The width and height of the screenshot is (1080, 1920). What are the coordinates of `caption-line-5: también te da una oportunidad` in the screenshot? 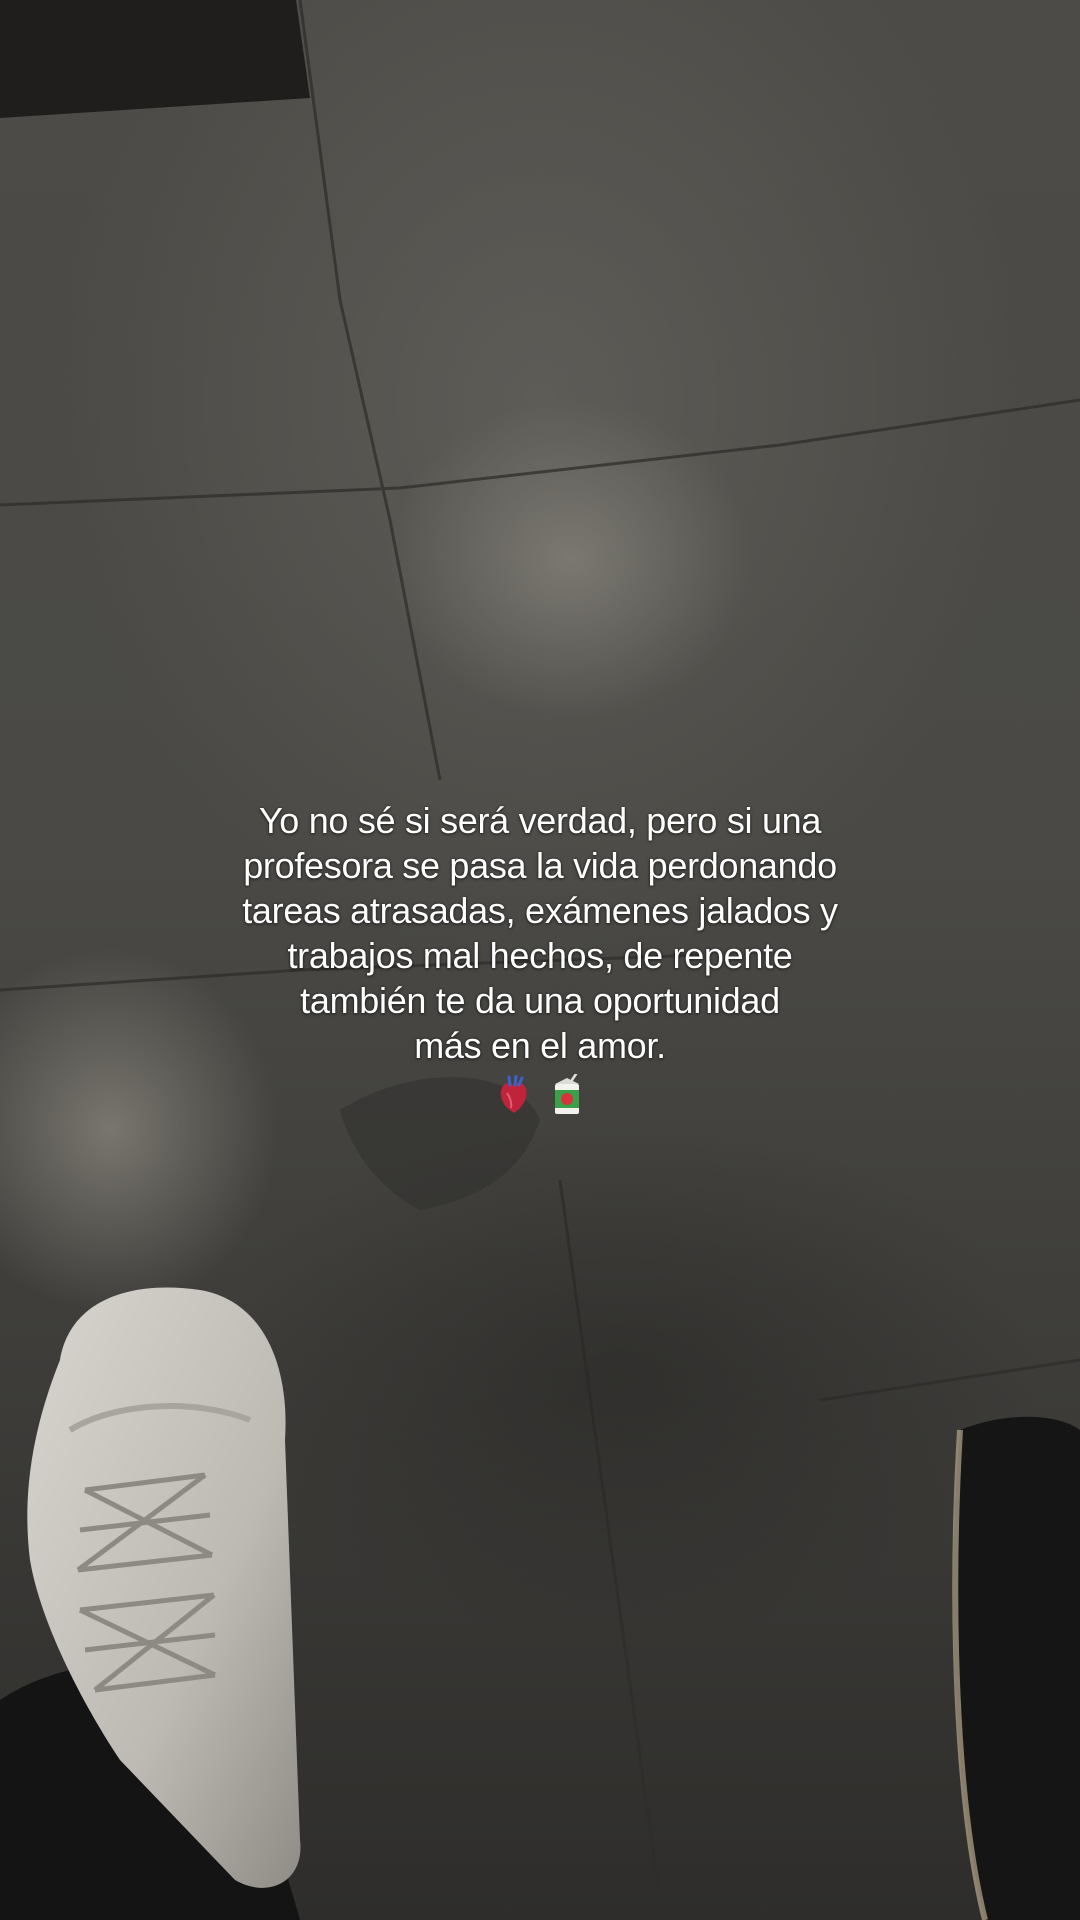 It's located at (540, 1000).